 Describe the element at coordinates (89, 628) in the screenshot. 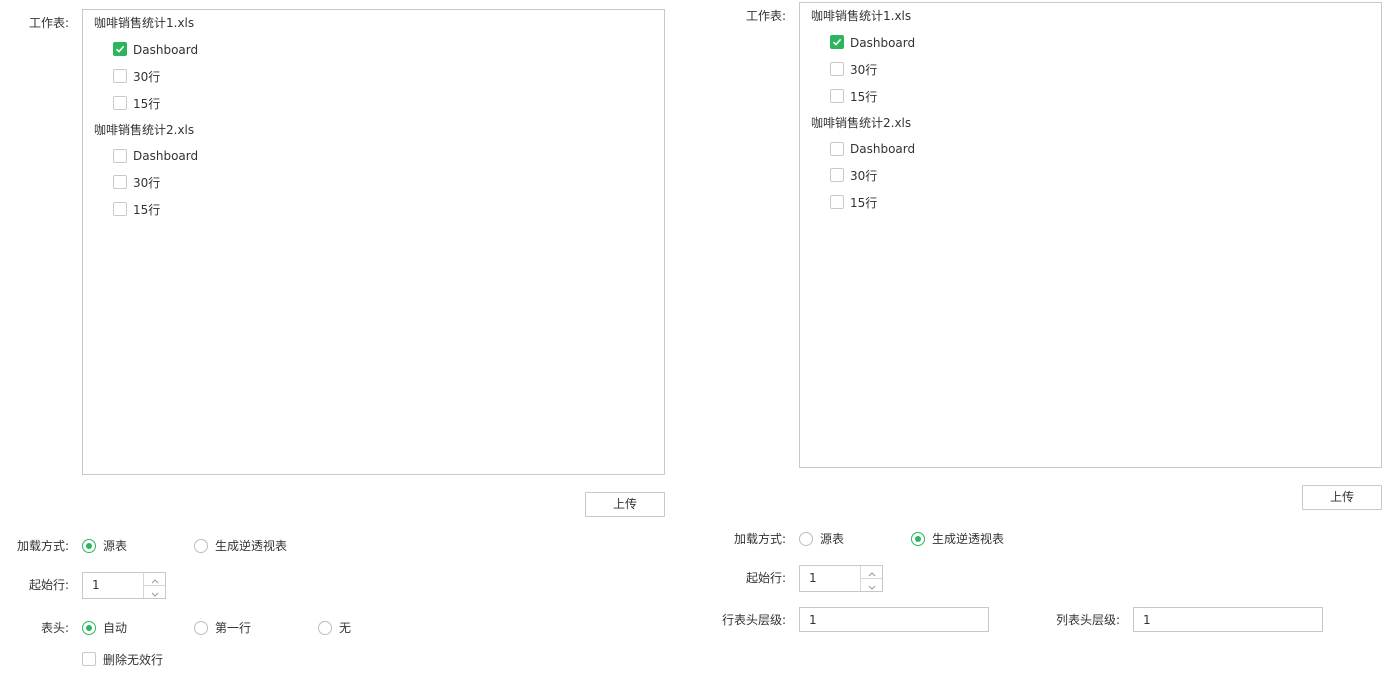

I see `header-auto-radio` at that location.